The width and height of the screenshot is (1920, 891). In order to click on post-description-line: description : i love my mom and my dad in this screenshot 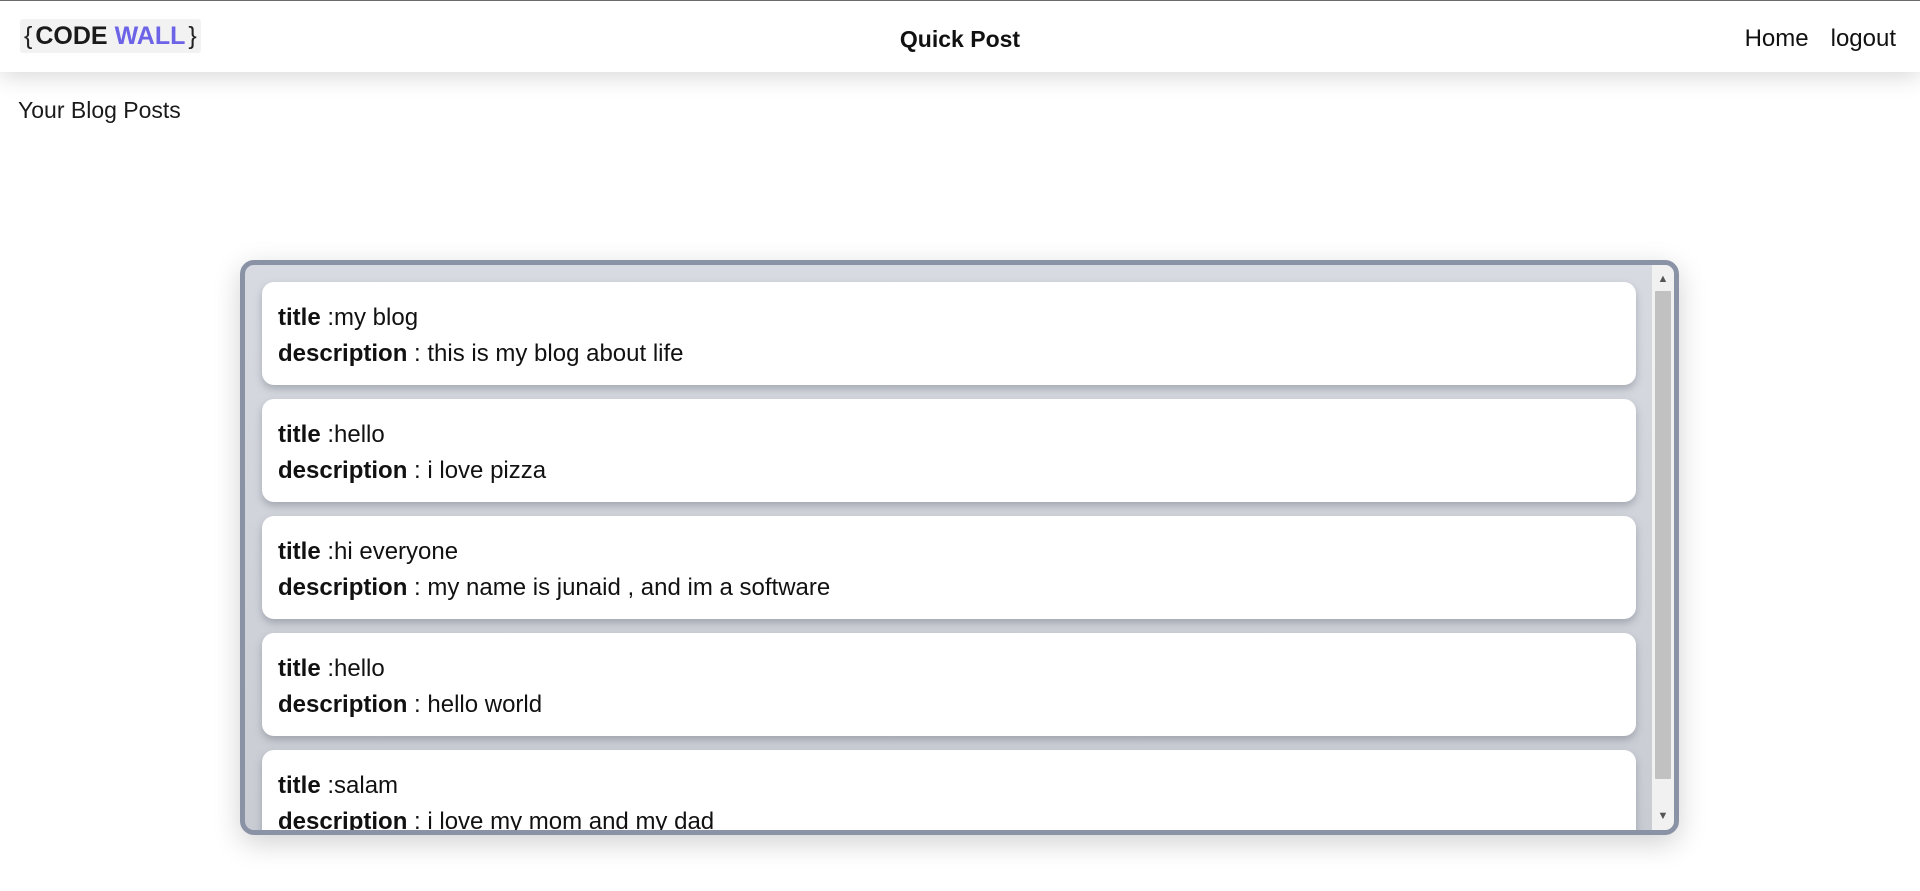, I will do `click(949, 817)`.